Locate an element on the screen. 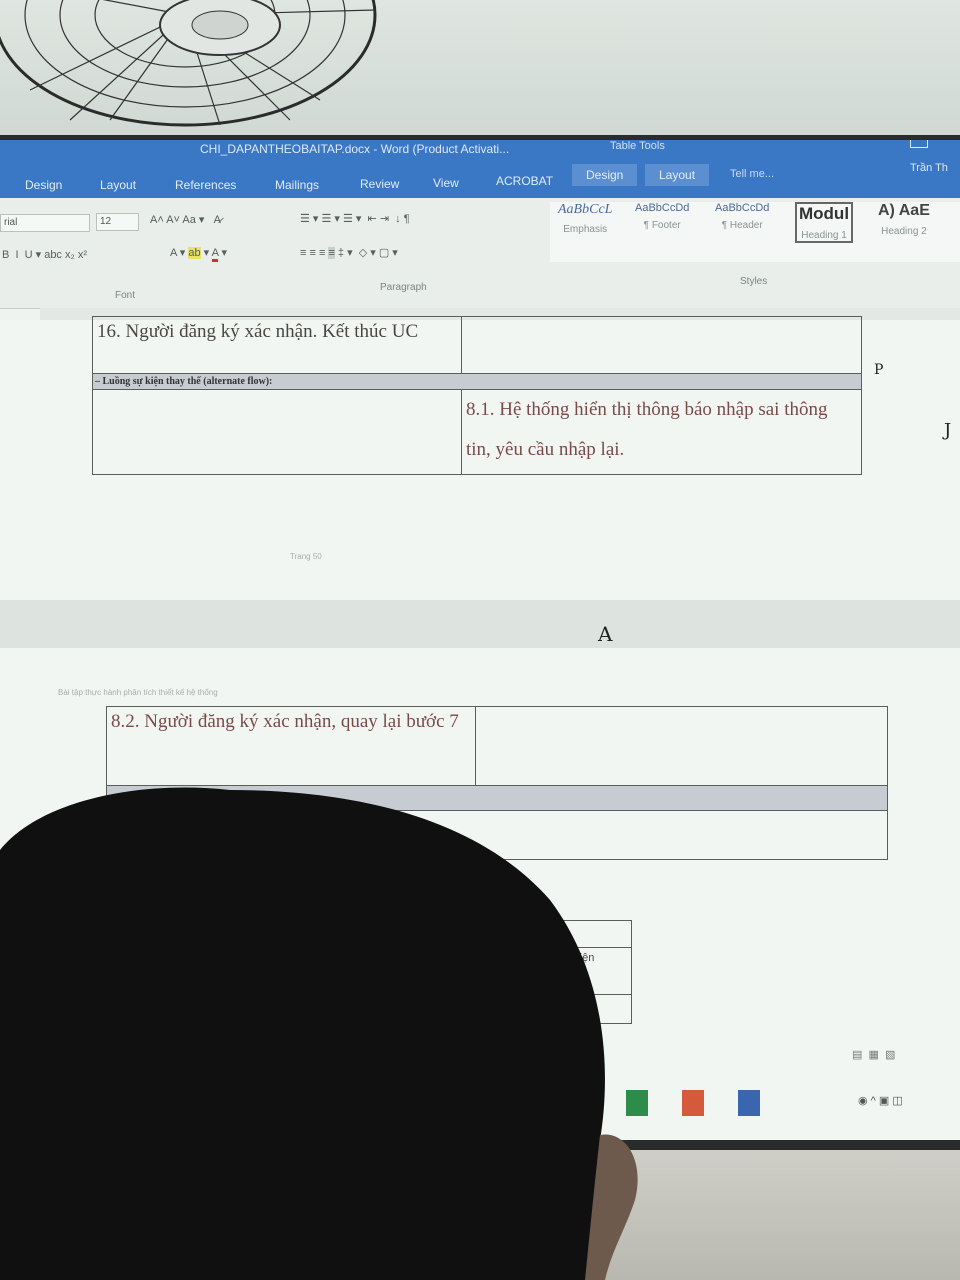  context-tab-label: Table Tools is located at coordinates (637, 146).